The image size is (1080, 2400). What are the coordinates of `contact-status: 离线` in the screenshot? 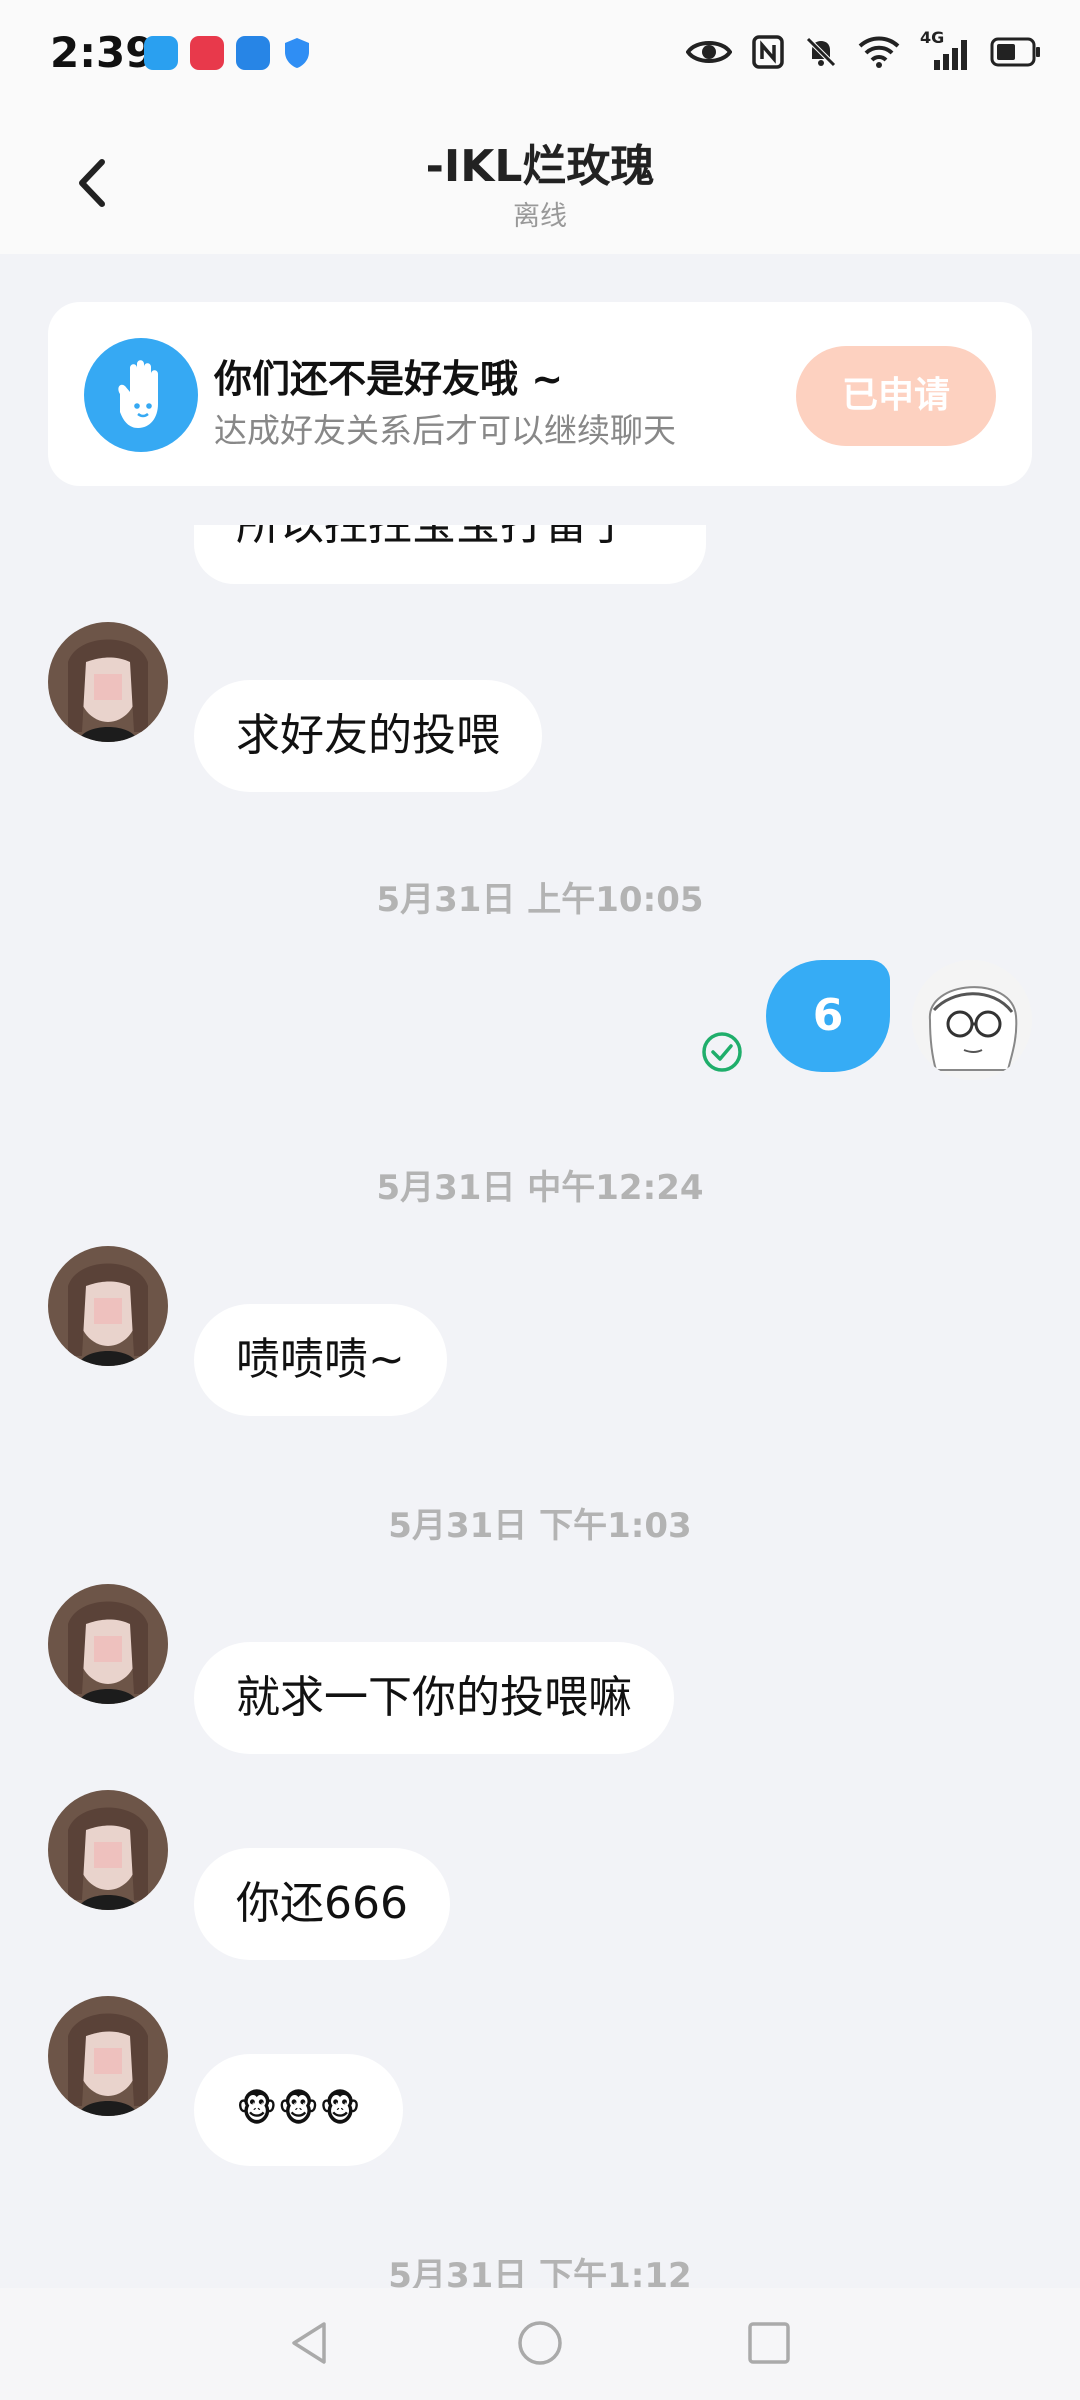 It's located at (540, 216).